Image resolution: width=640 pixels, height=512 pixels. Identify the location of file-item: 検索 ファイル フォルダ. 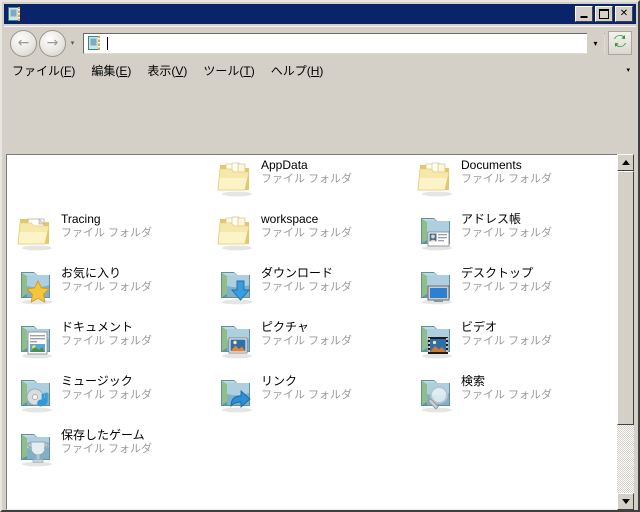
(510, 395).